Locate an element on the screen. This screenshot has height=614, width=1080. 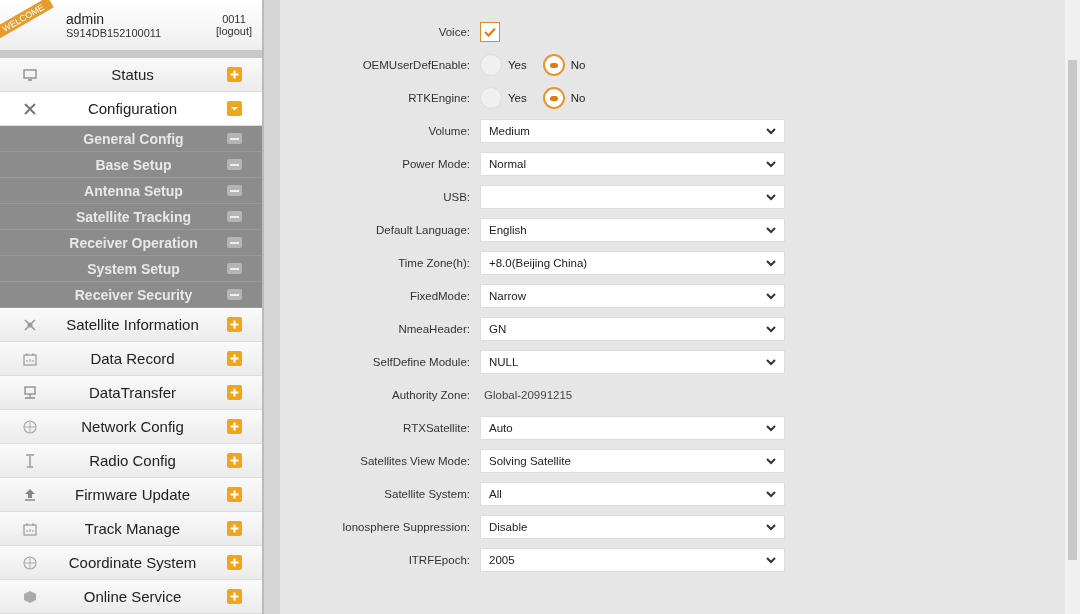
field-label: Authority Zone: is located at coordinates (431, 395).